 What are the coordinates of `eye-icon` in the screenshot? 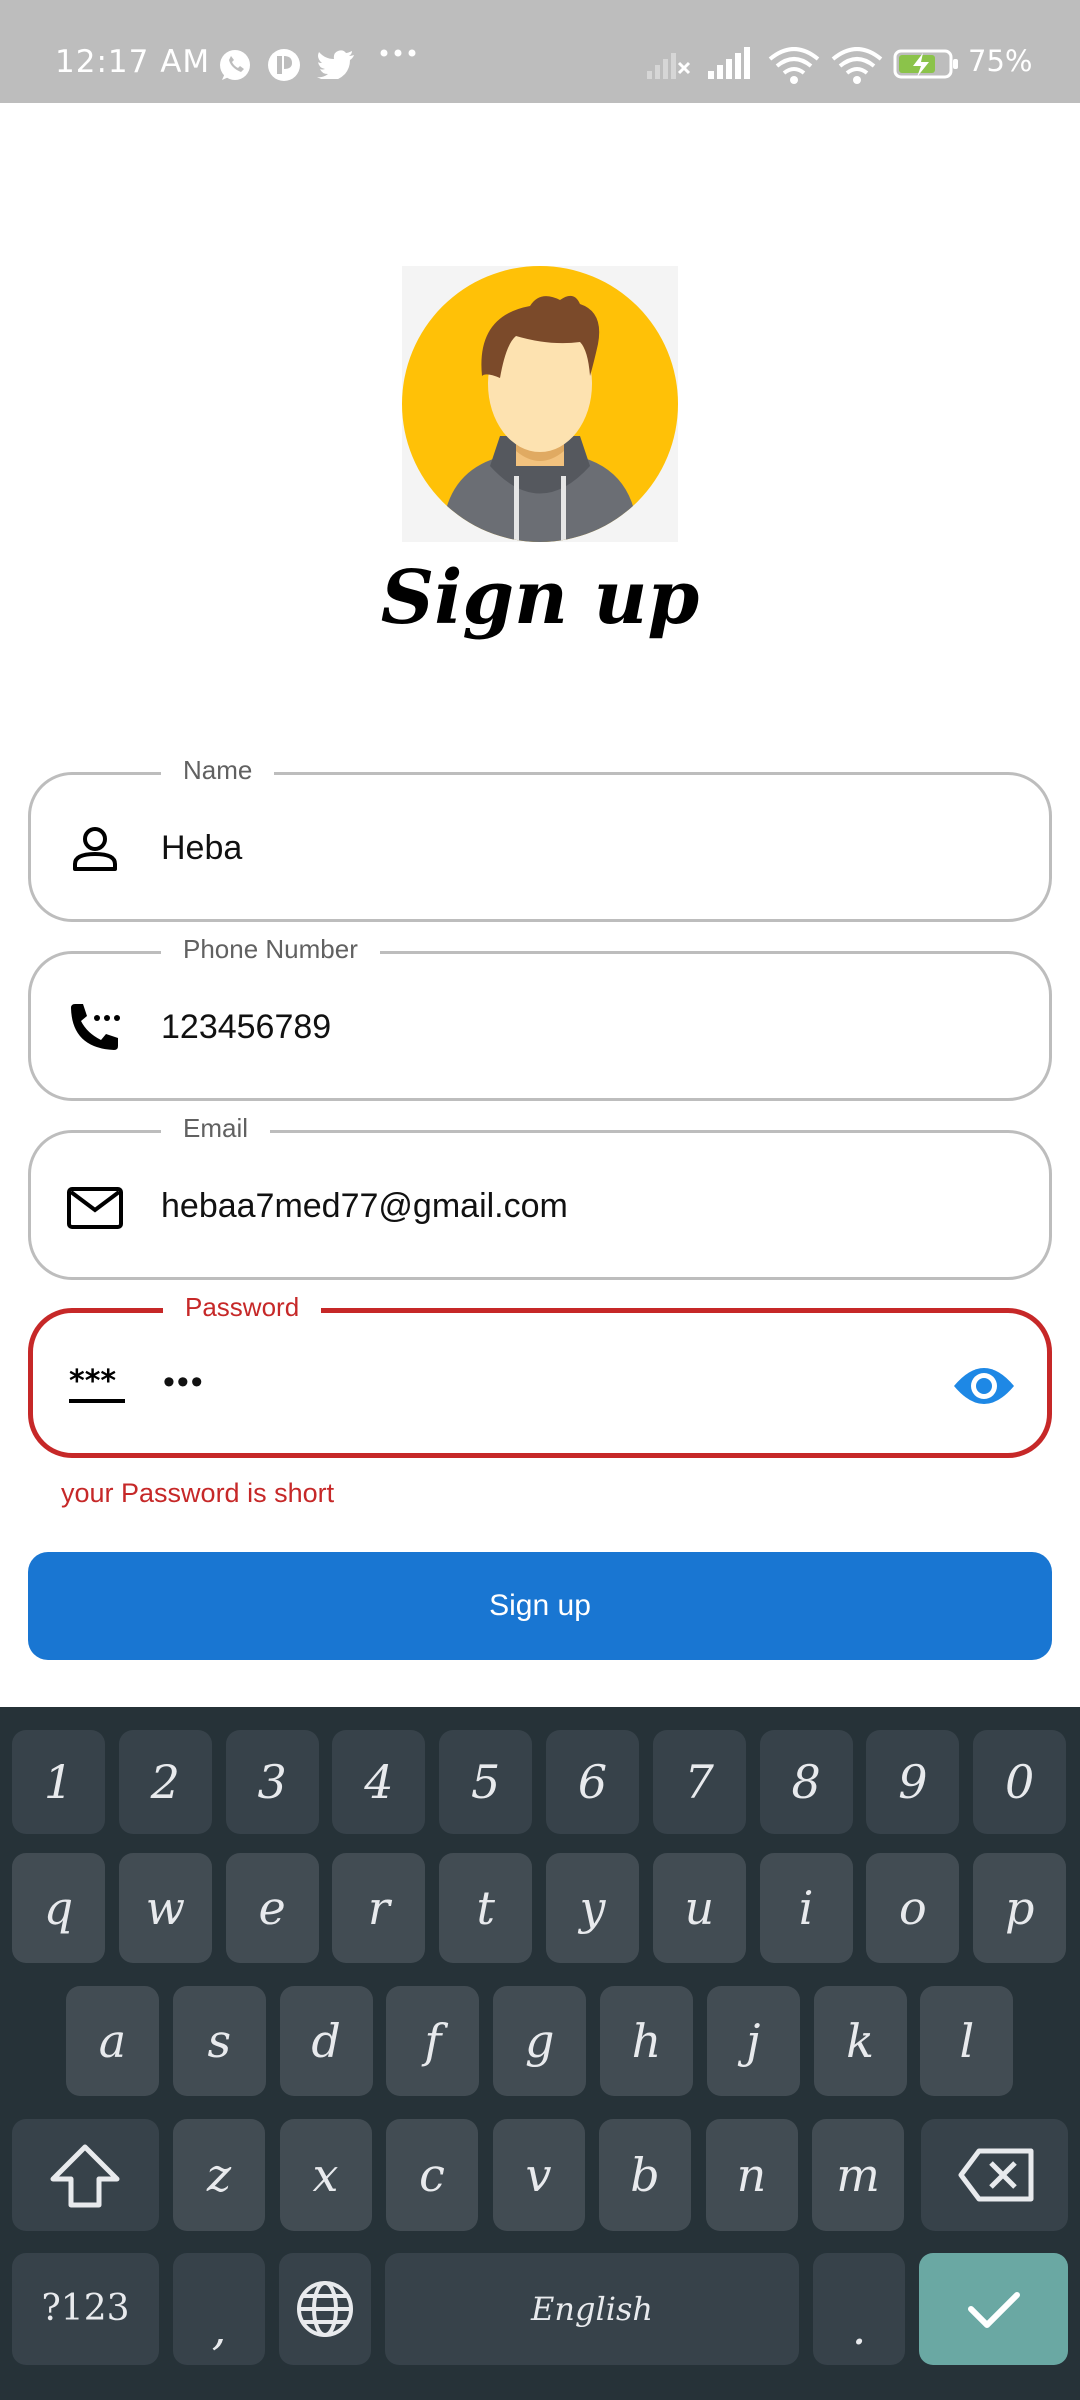 It's located at (984, 1386).